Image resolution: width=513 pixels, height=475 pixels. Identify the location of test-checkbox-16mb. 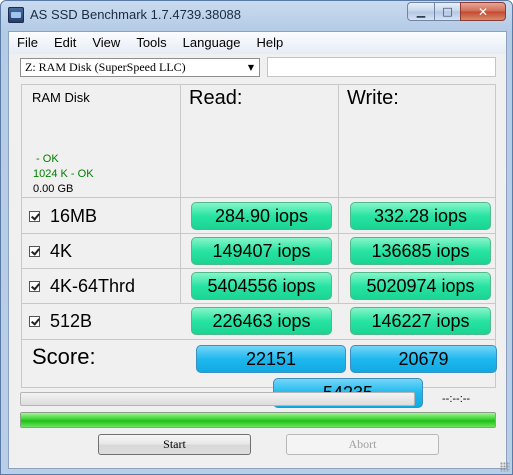
(34, 216).